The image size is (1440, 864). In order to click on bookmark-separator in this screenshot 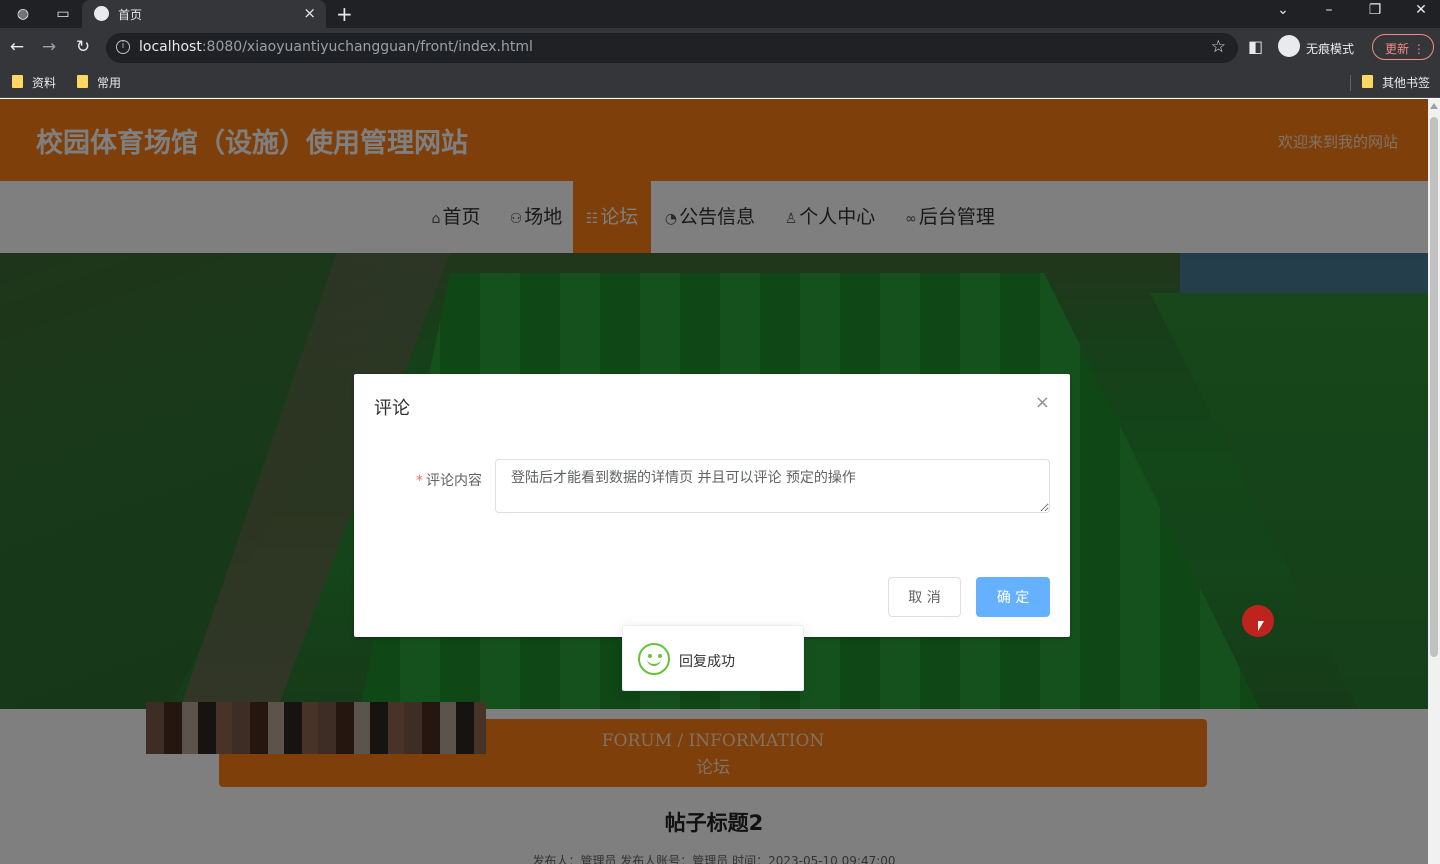, I will do `click(1350, 83)`.